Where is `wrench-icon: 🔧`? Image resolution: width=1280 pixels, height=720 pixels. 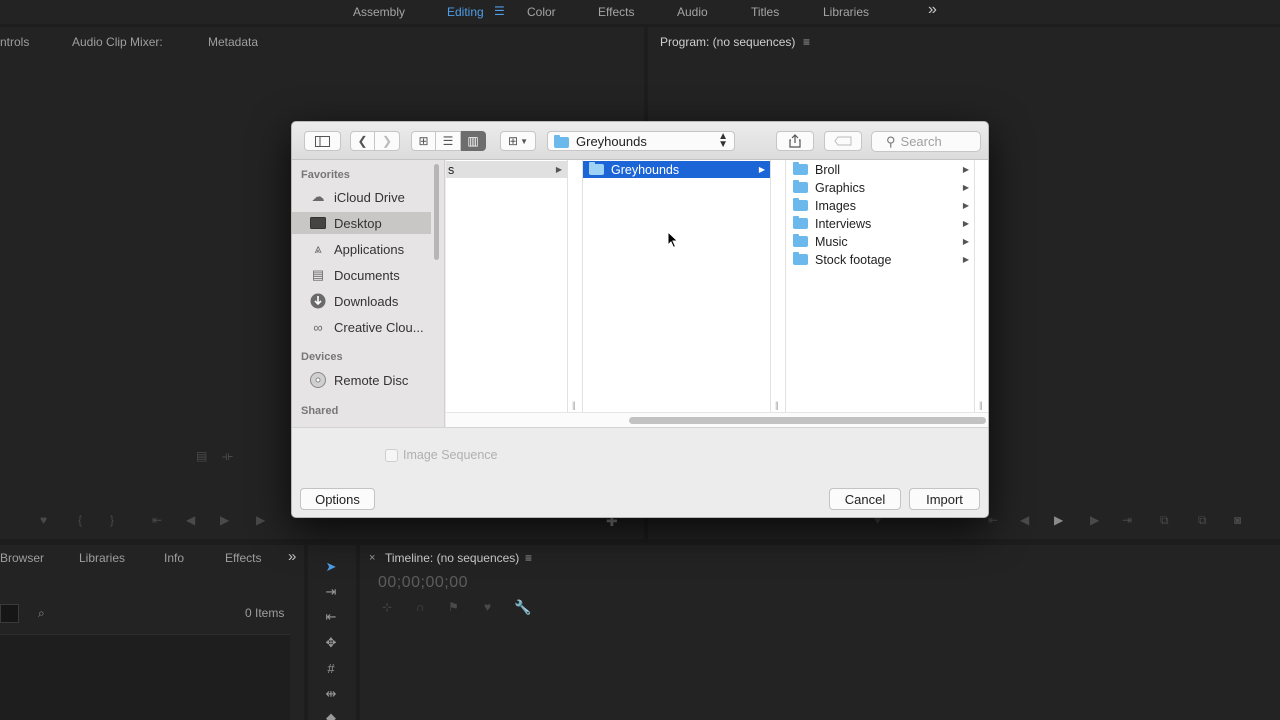
wrench-icon: 🔧 is located at coordinates (522, 607).